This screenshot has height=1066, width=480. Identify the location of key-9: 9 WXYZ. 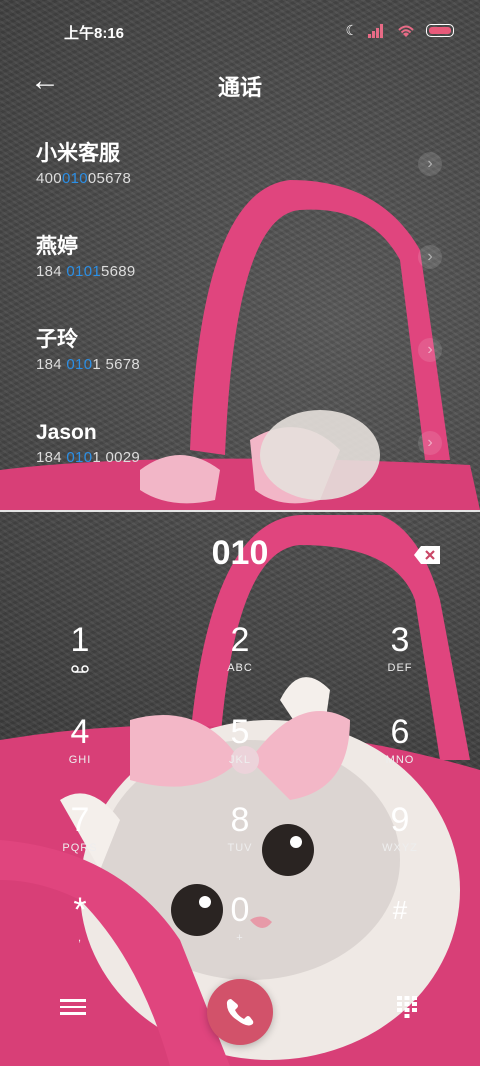
(400, 835).